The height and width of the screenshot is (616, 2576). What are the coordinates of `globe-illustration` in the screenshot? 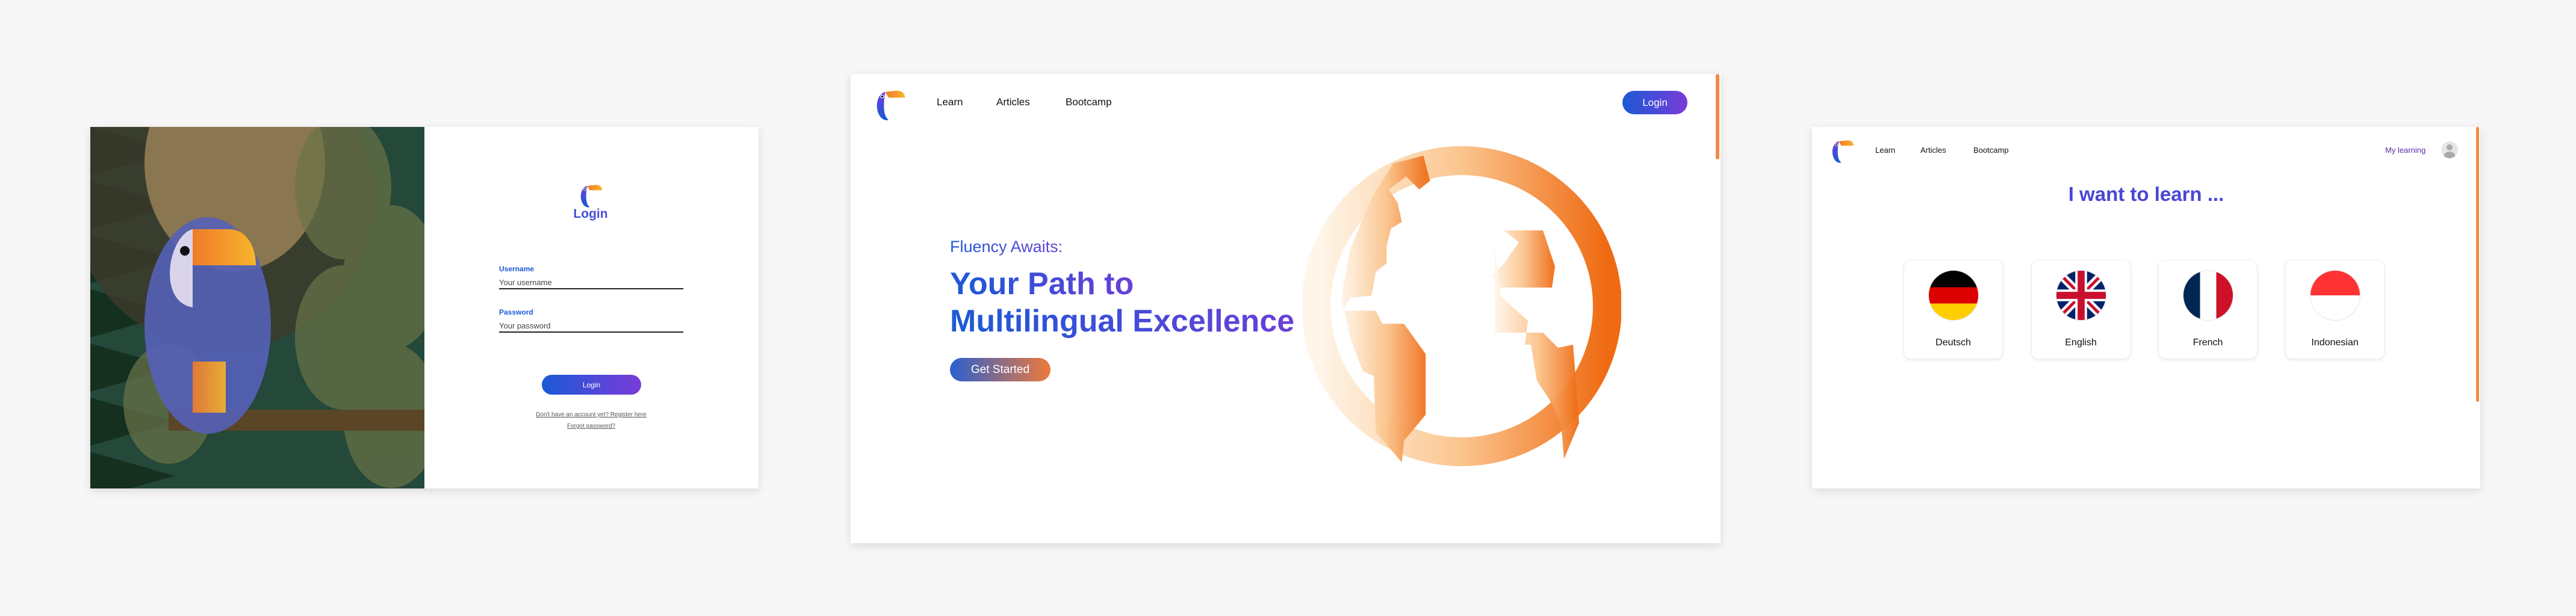 It's located at (1461, 306).